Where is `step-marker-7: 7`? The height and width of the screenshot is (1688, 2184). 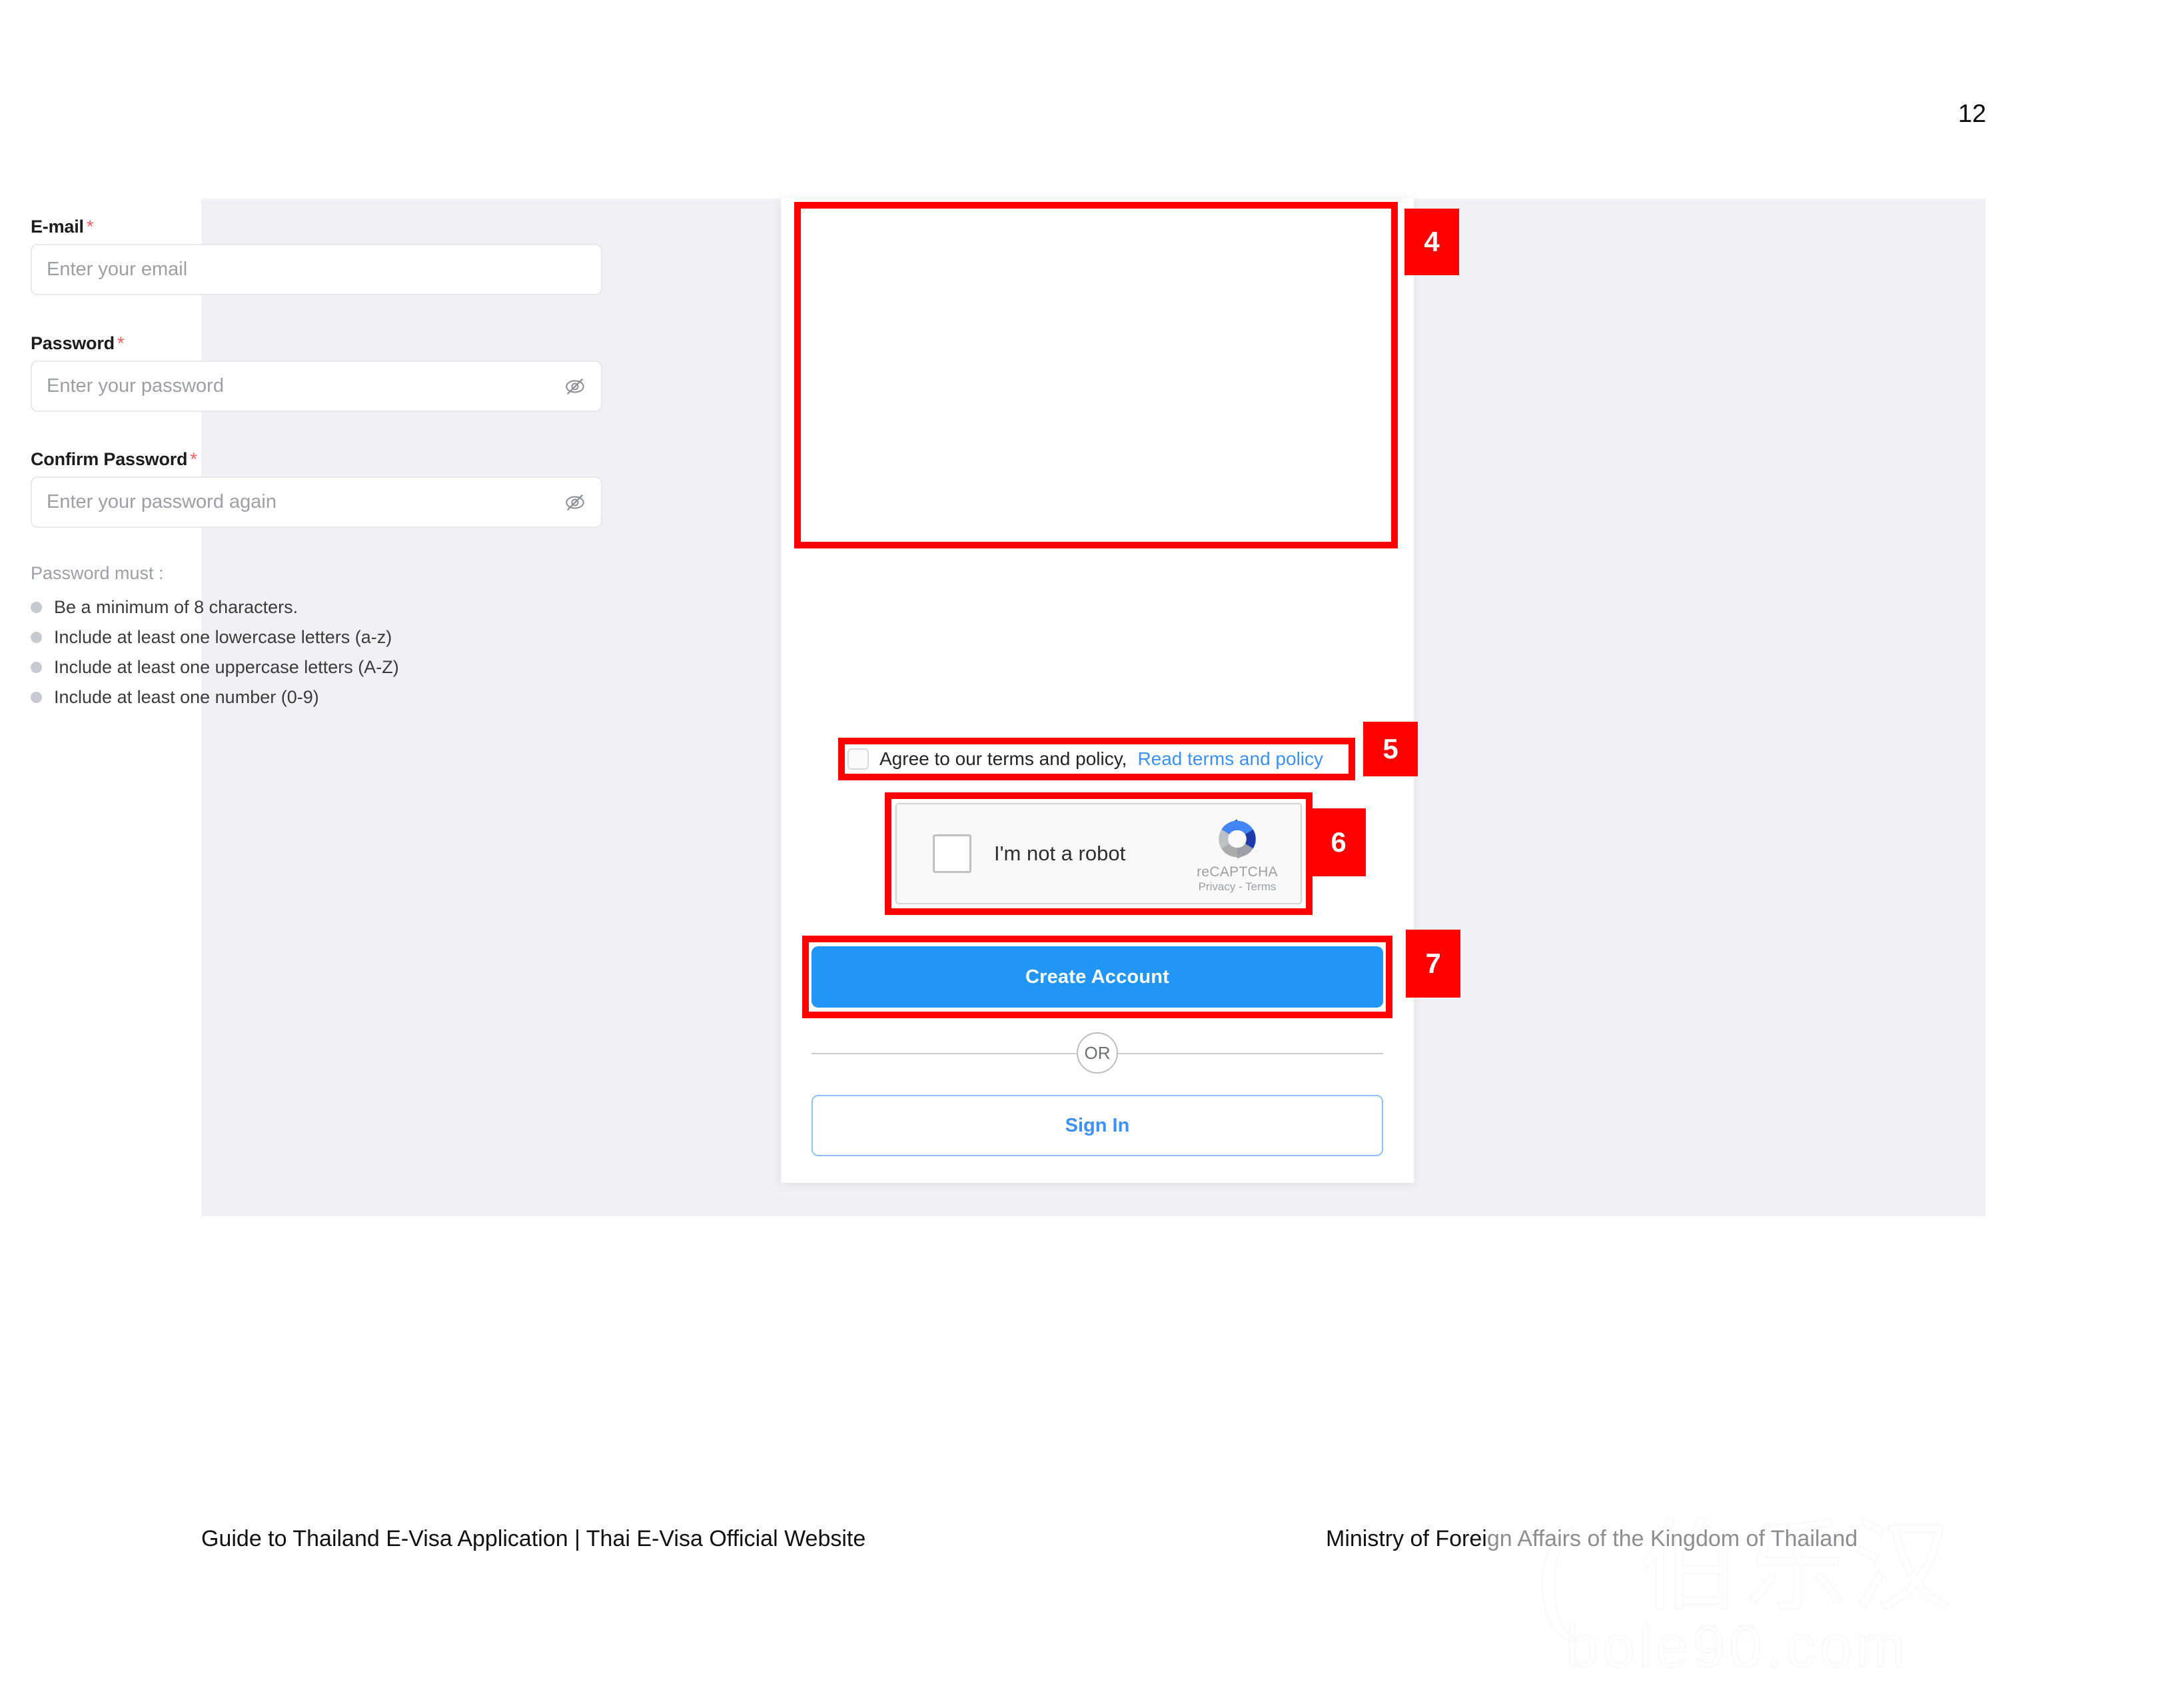 step-marker-7: 7 is located at coordinates (1433, 964).